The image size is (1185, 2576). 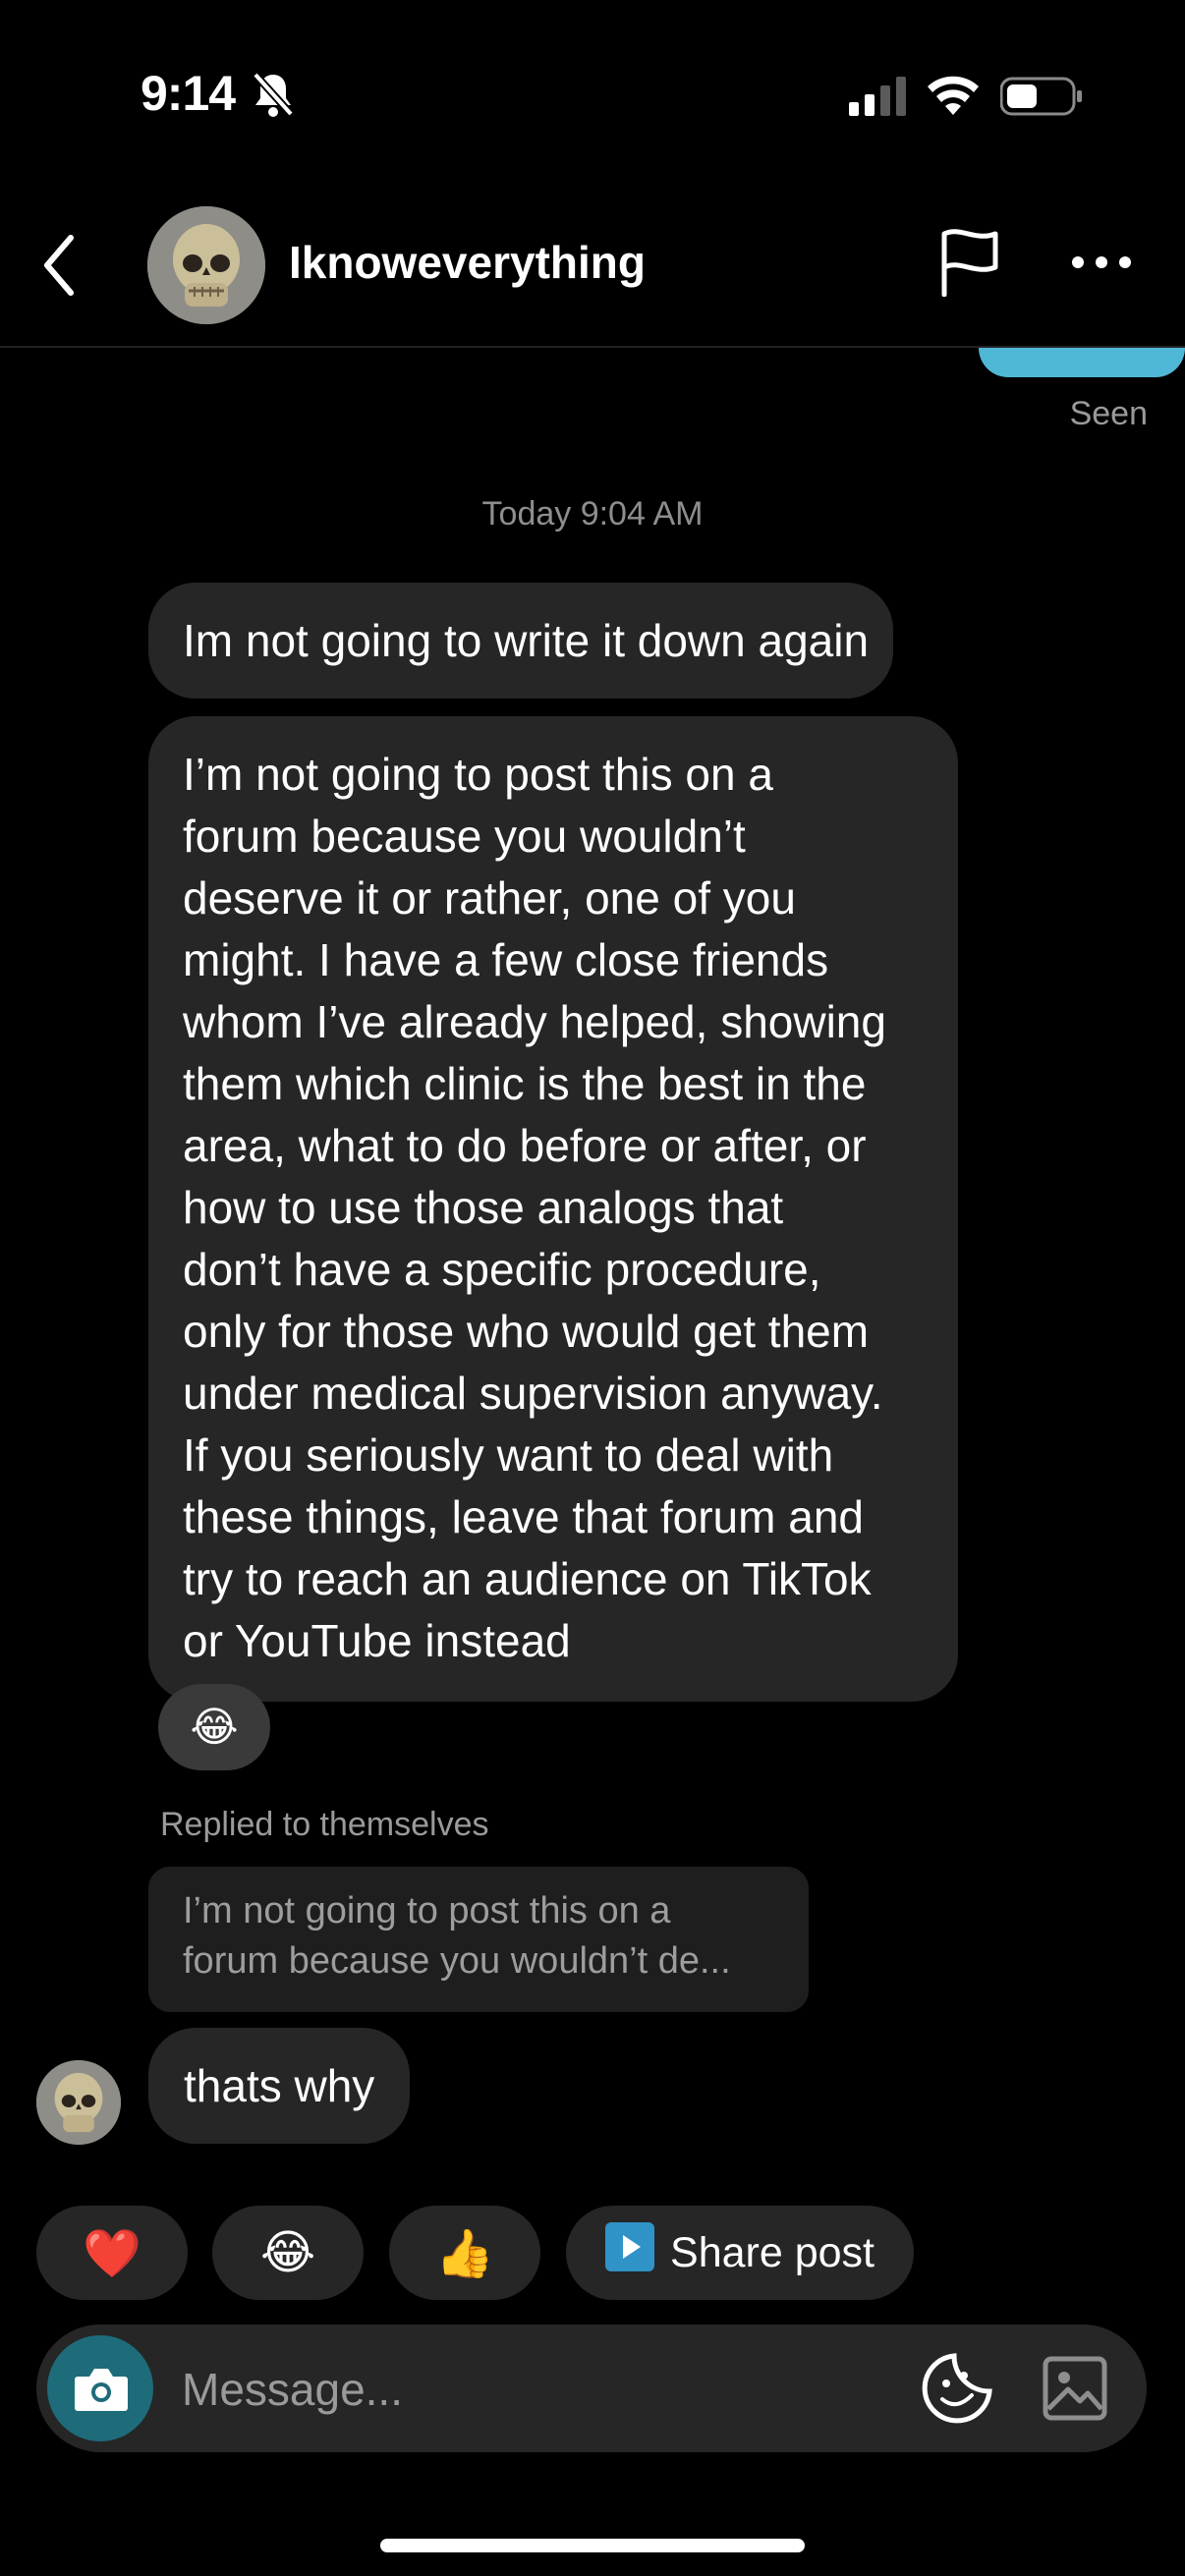 I want to click on seen-label: Seen, so click(x=1108, y=413).